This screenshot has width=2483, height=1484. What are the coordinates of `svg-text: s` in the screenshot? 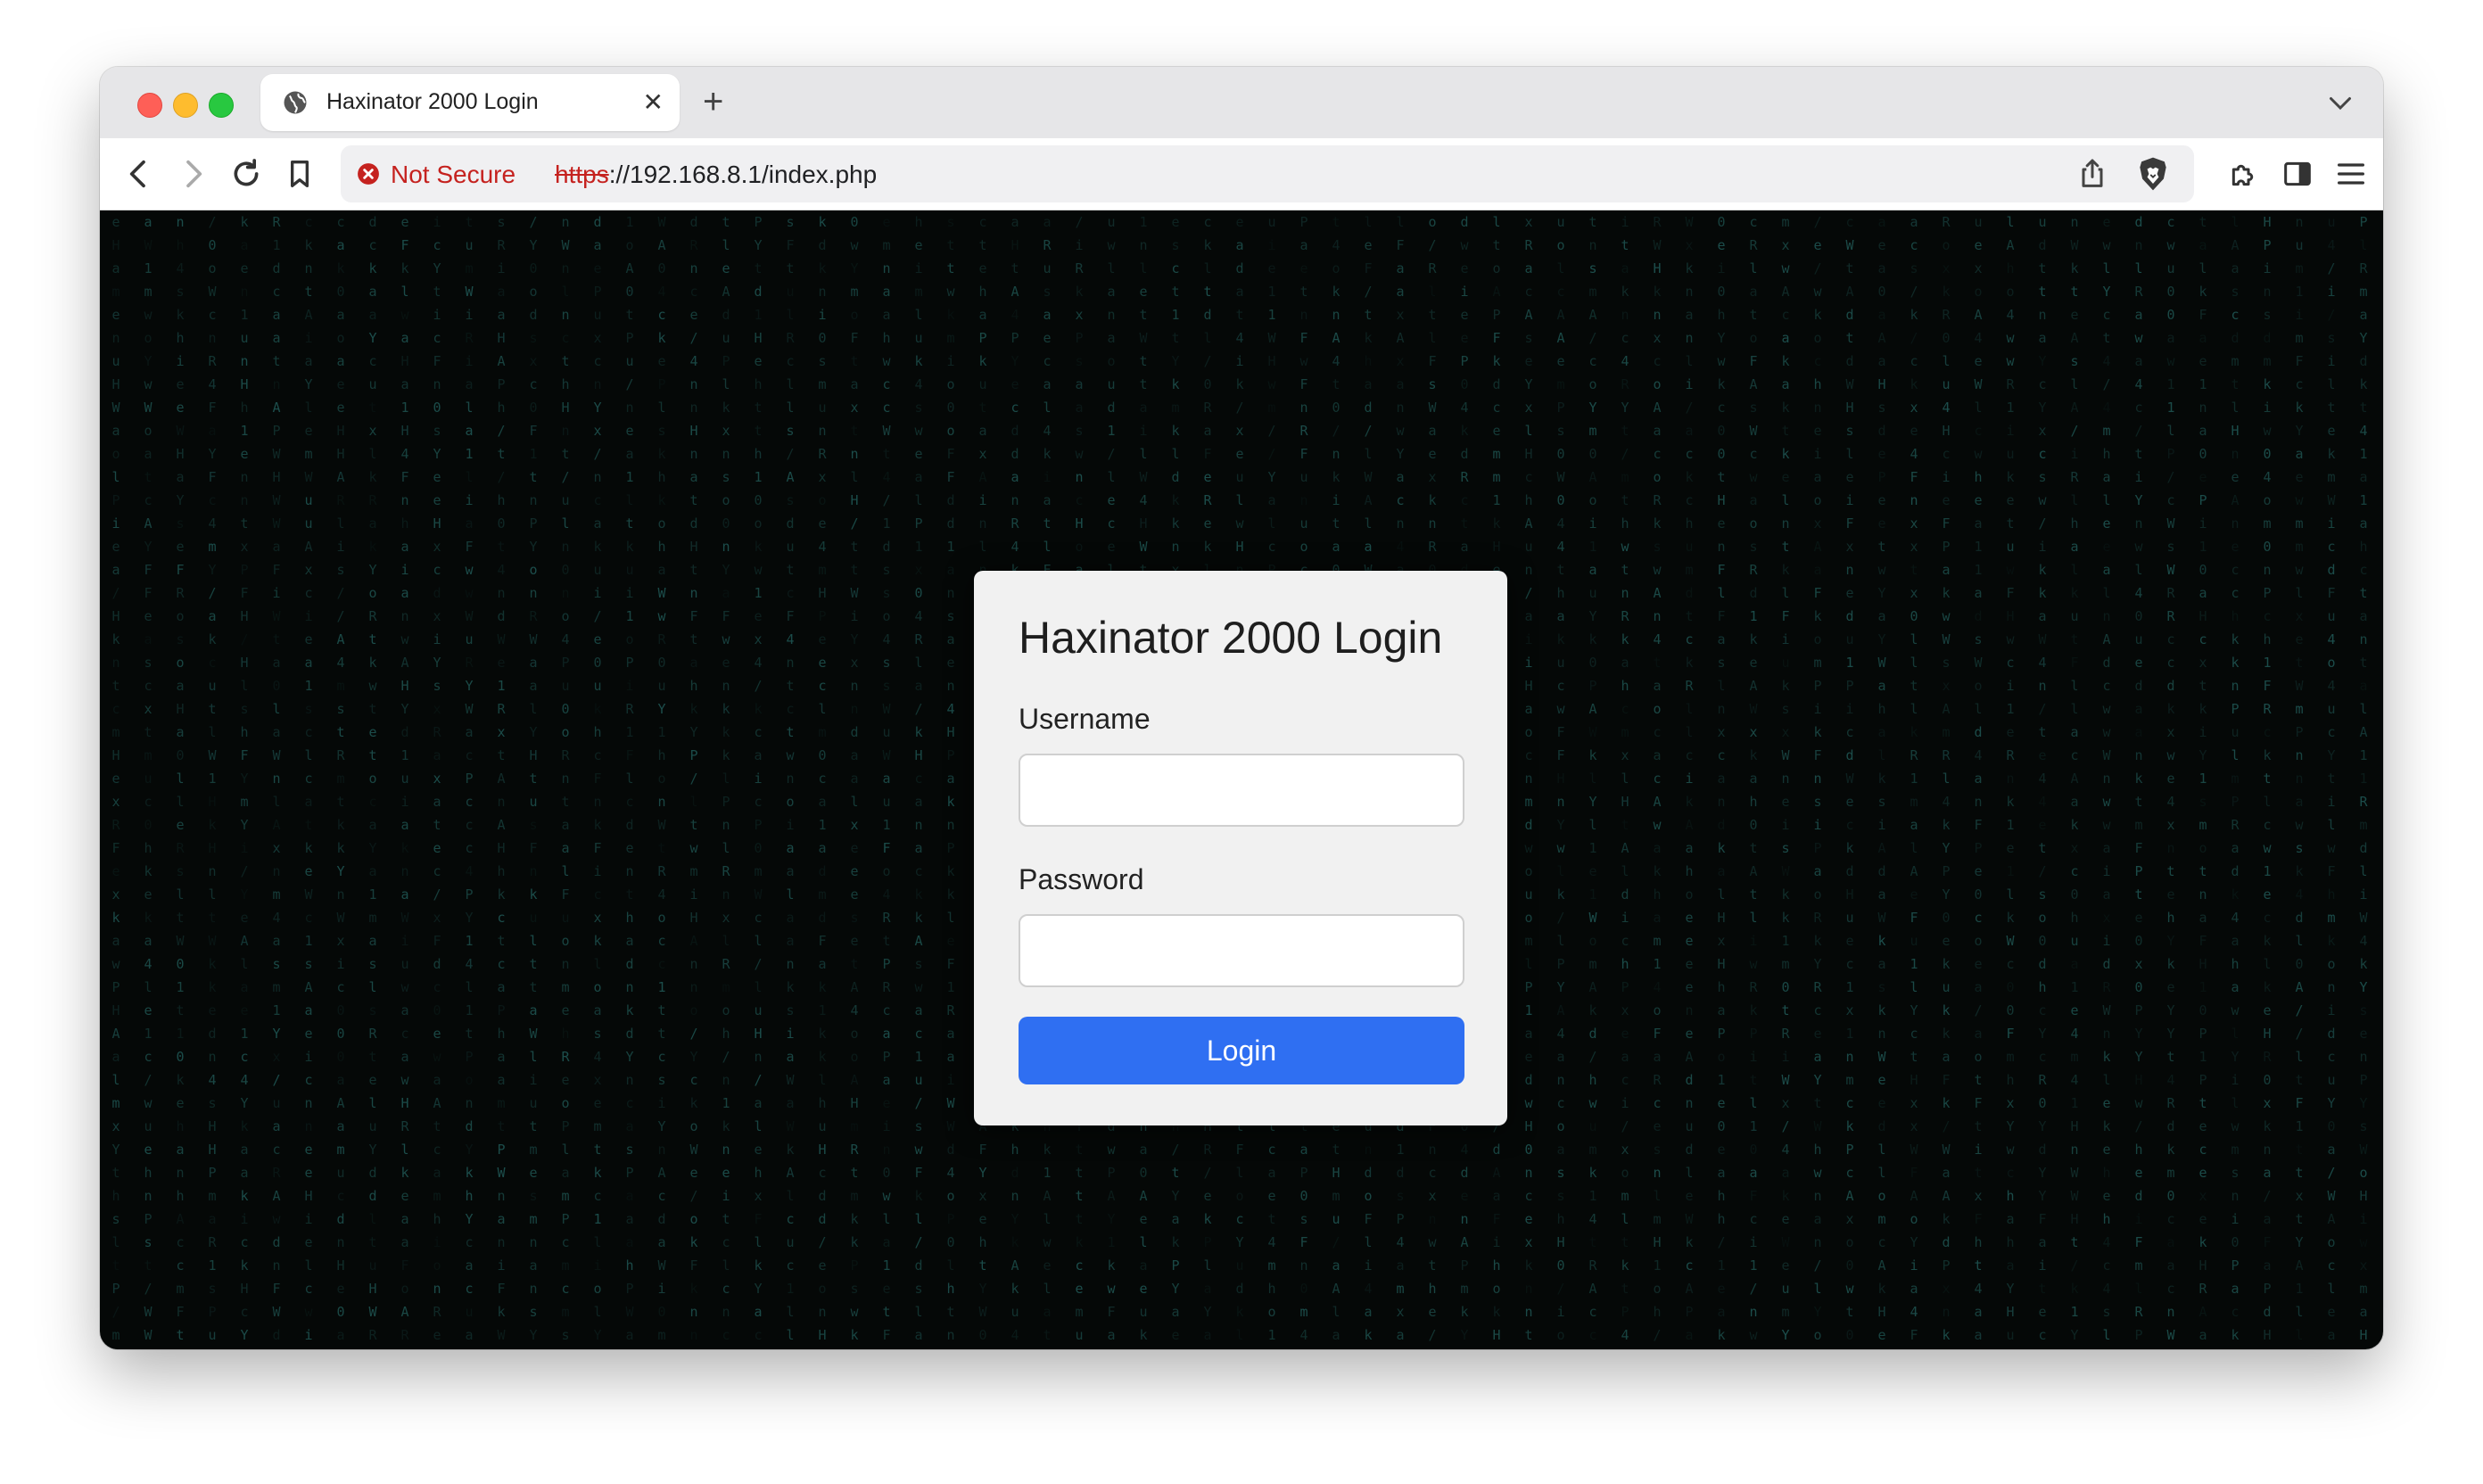 It's located at (1592, 268).